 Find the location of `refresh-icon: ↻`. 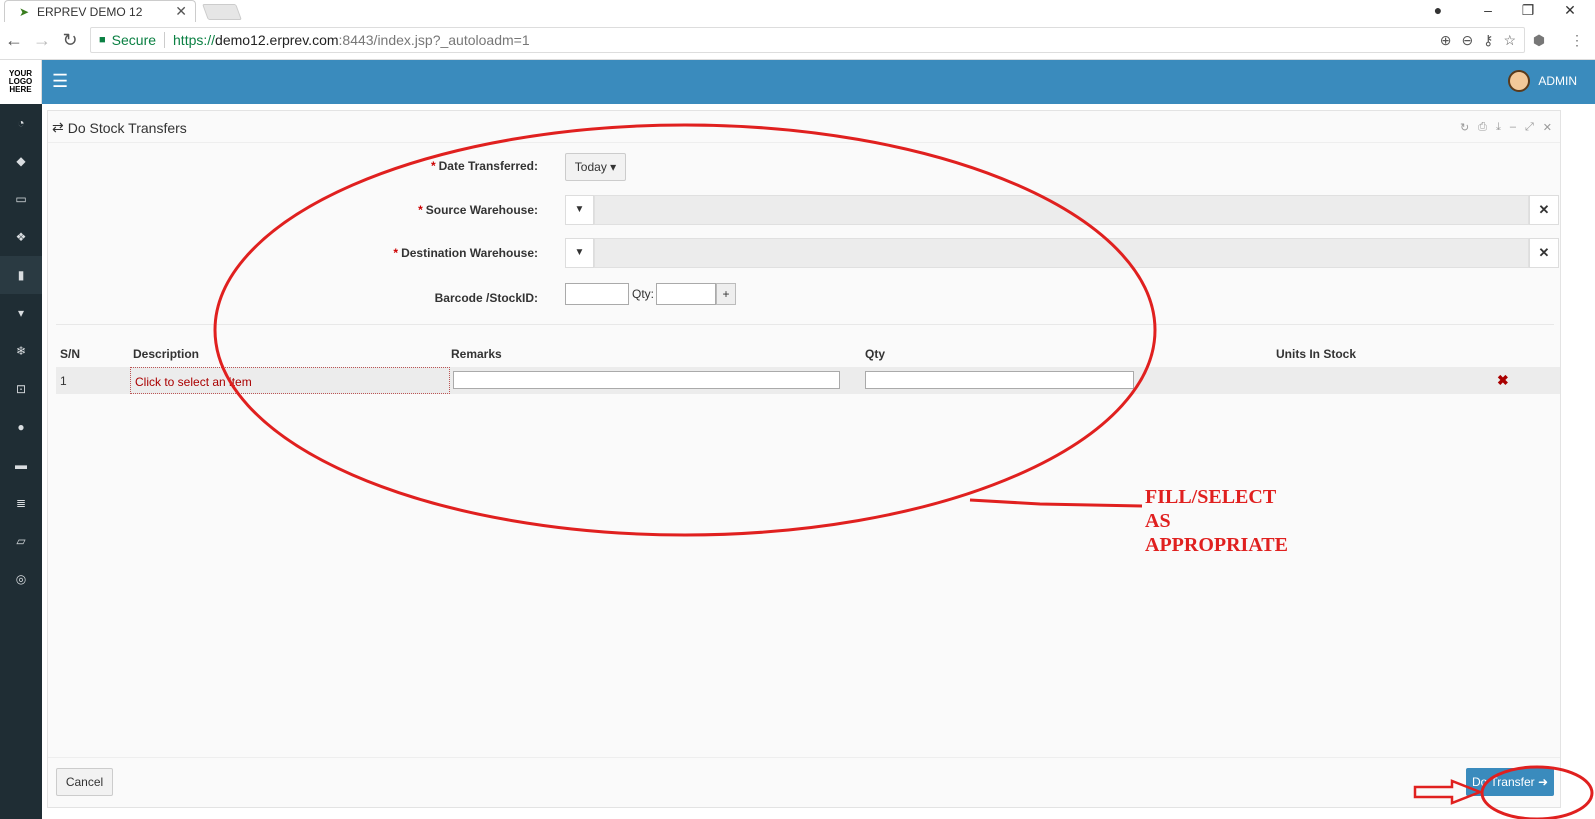

refresh-icon: ↻ is located at coordinates (1464, 127).